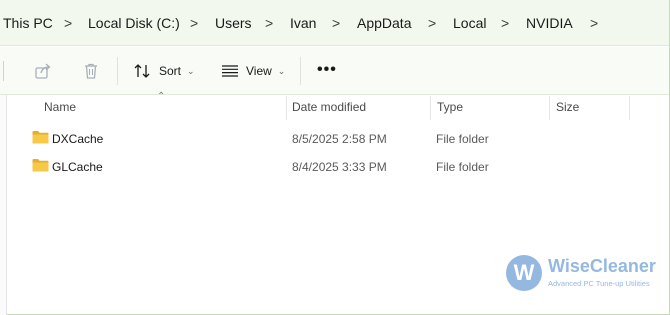  I want to click on file-date-modified: 8/4/2025 3:33 PM, so click(339, 167).